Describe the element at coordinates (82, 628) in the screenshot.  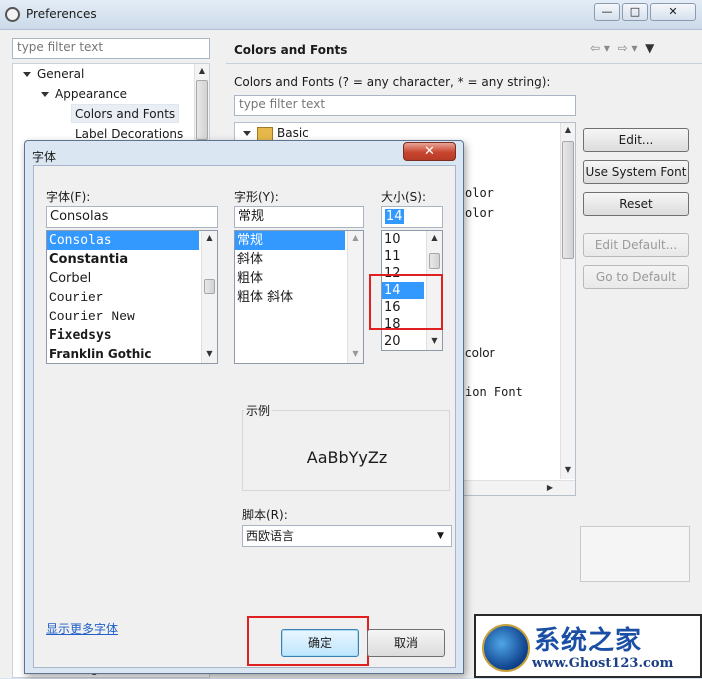
I see `show-more-fonts-link: 显示更多字体` at that location.